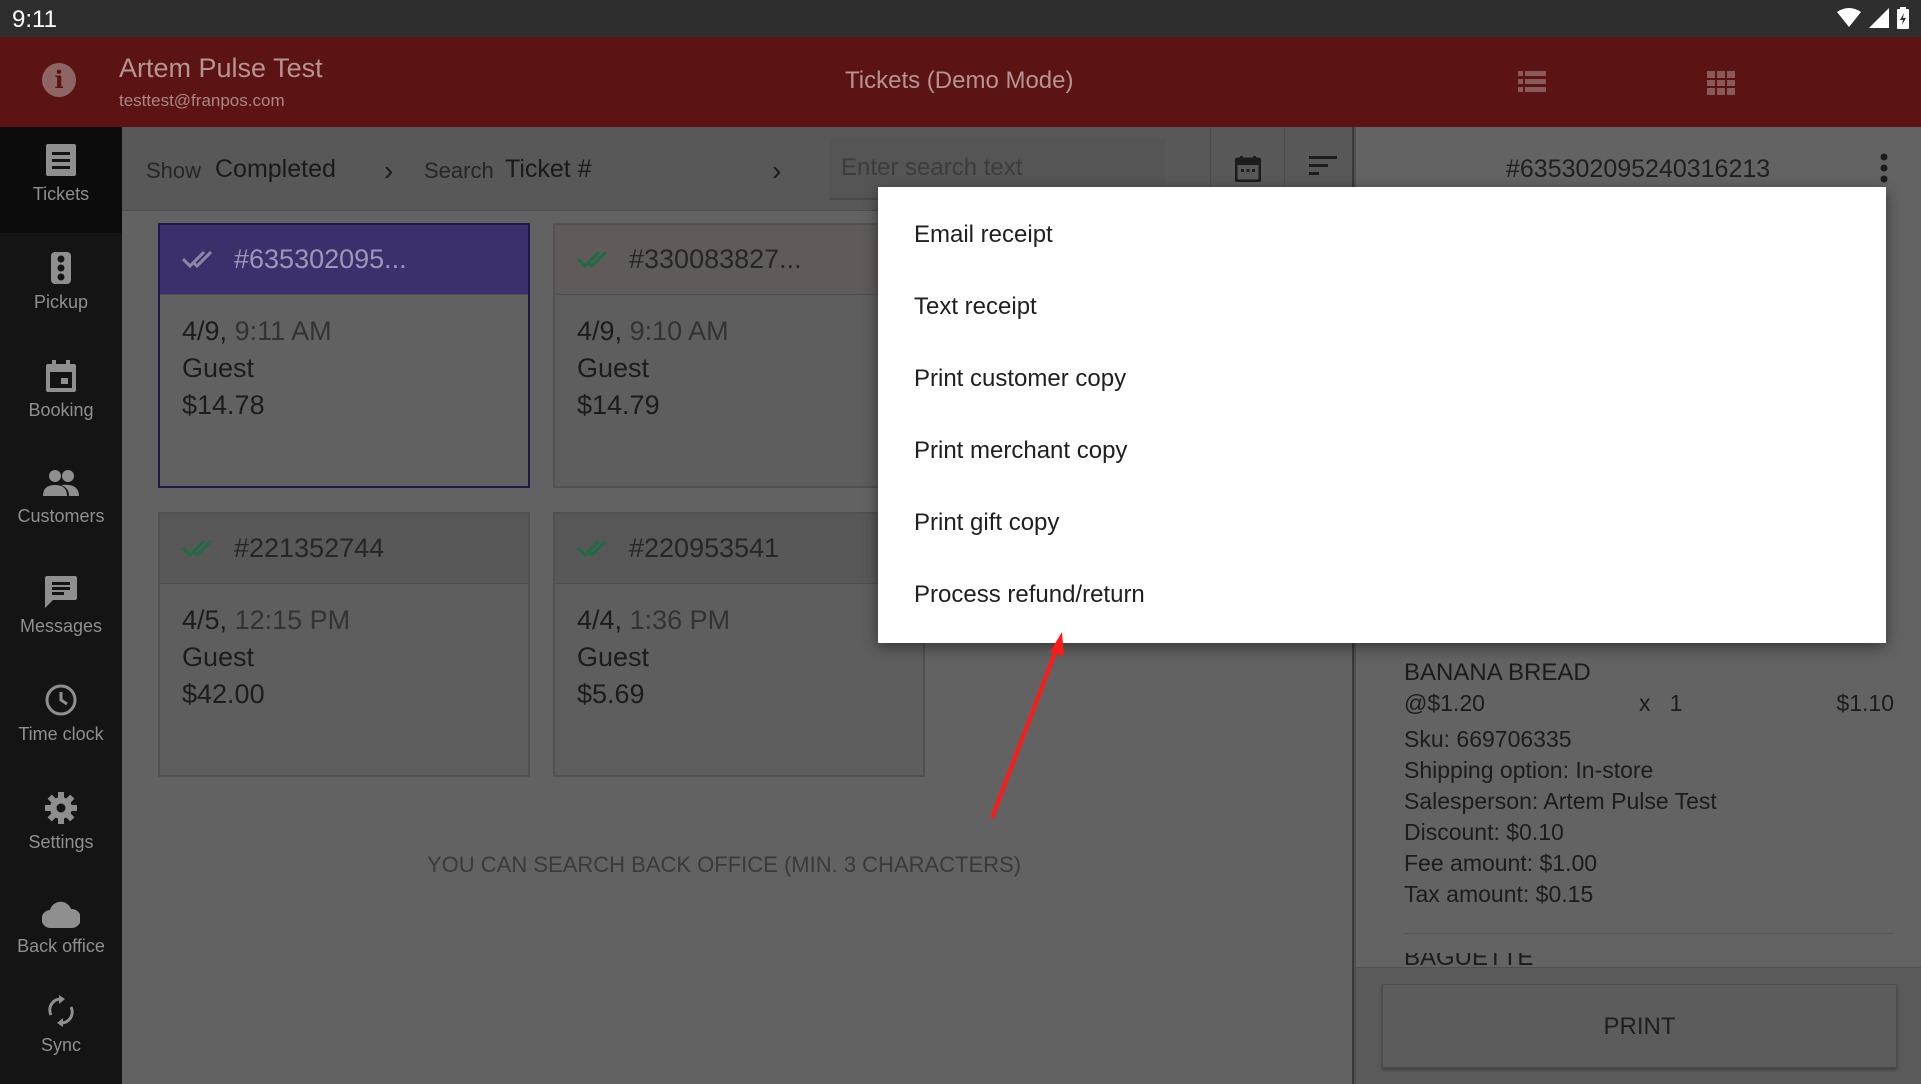  Describe the element at coordinates (275, 169) in the screenshot. I see `show-filter-dropdown: Completed` at that location.